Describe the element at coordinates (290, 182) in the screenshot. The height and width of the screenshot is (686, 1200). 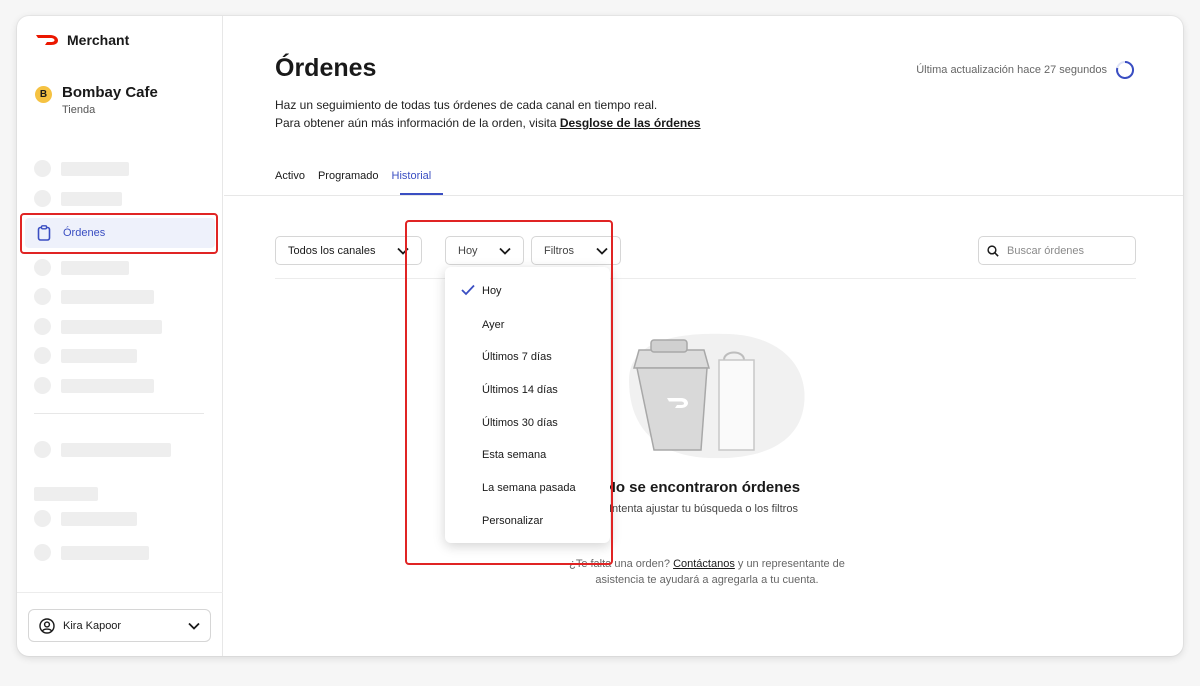
I see `tab-active: Activo` at that location.